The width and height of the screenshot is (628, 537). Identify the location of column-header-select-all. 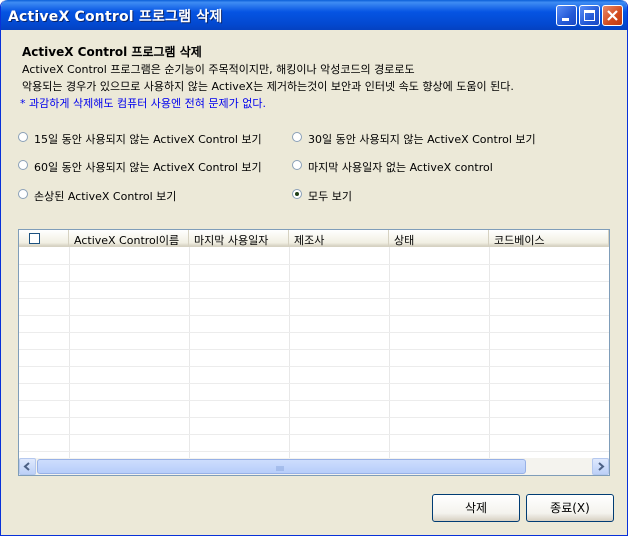
(44, 238).